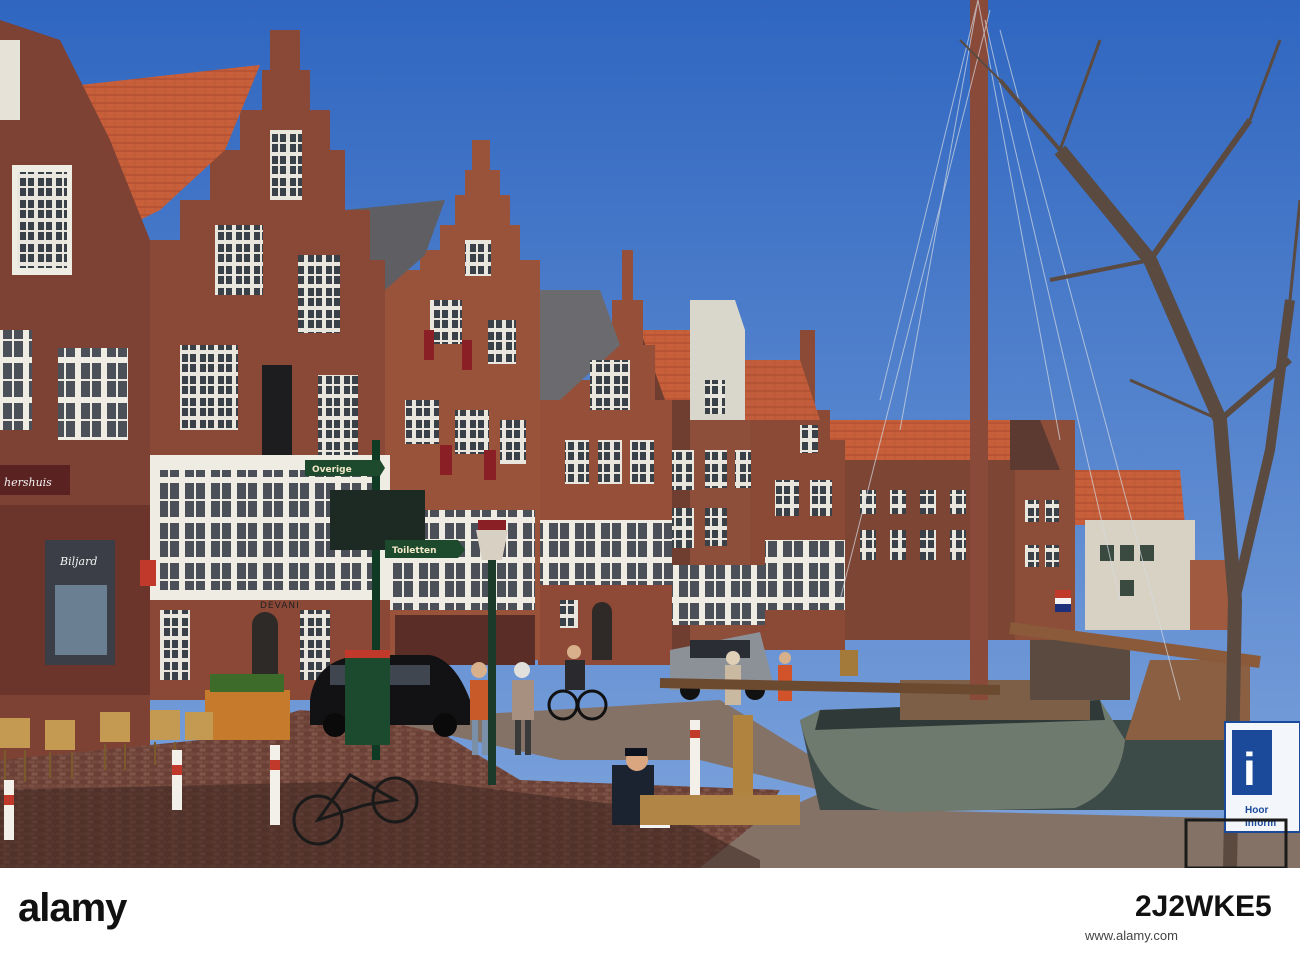  I want to click on house-row-mid, so click(952, 530).